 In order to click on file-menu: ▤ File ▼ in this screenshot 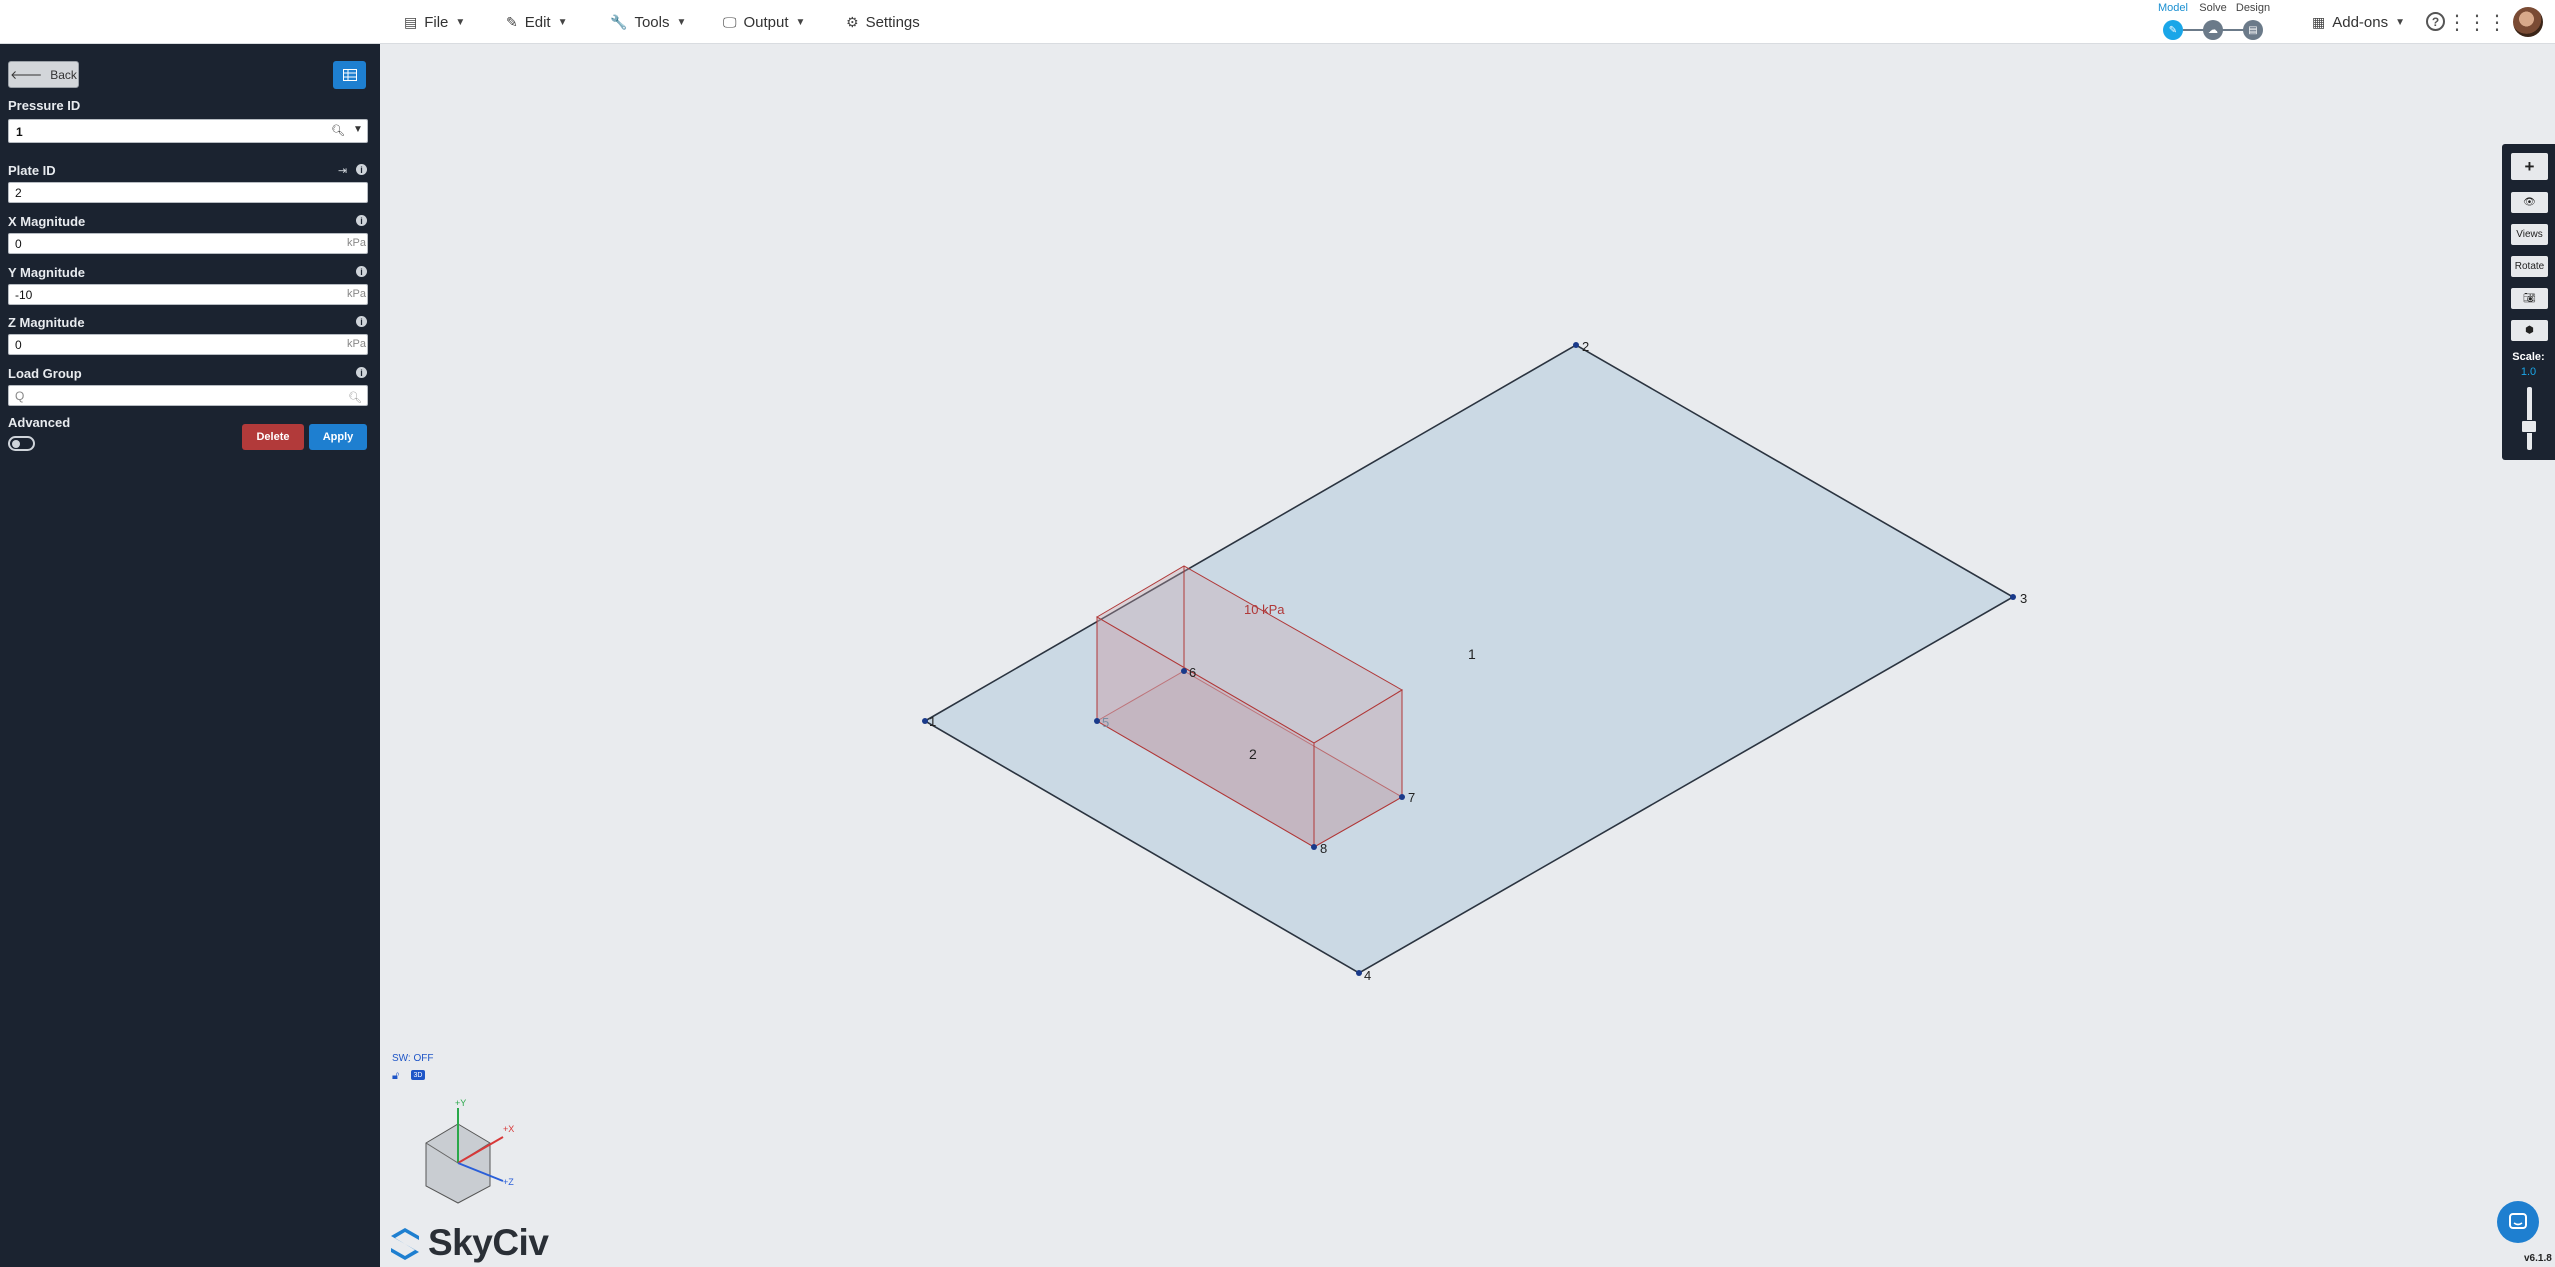, I will do `click(434, 22)`.